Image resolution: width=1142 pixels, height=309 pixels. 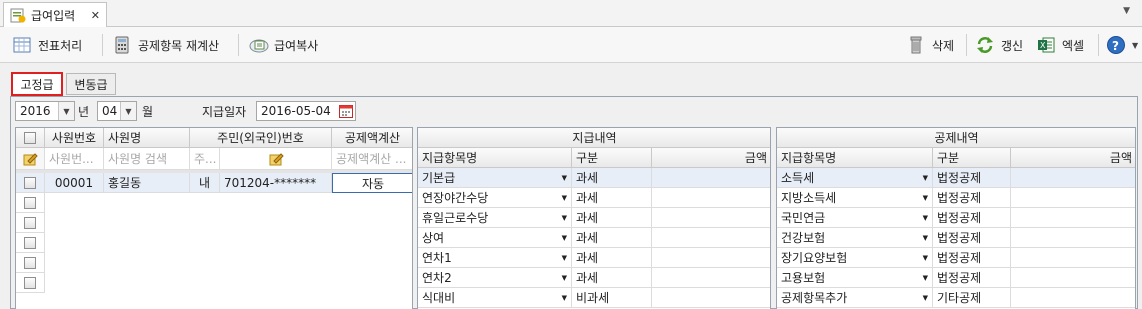 I want to click on item-select-cell: 지방소득세 ▼, so click(x=855, y=198).